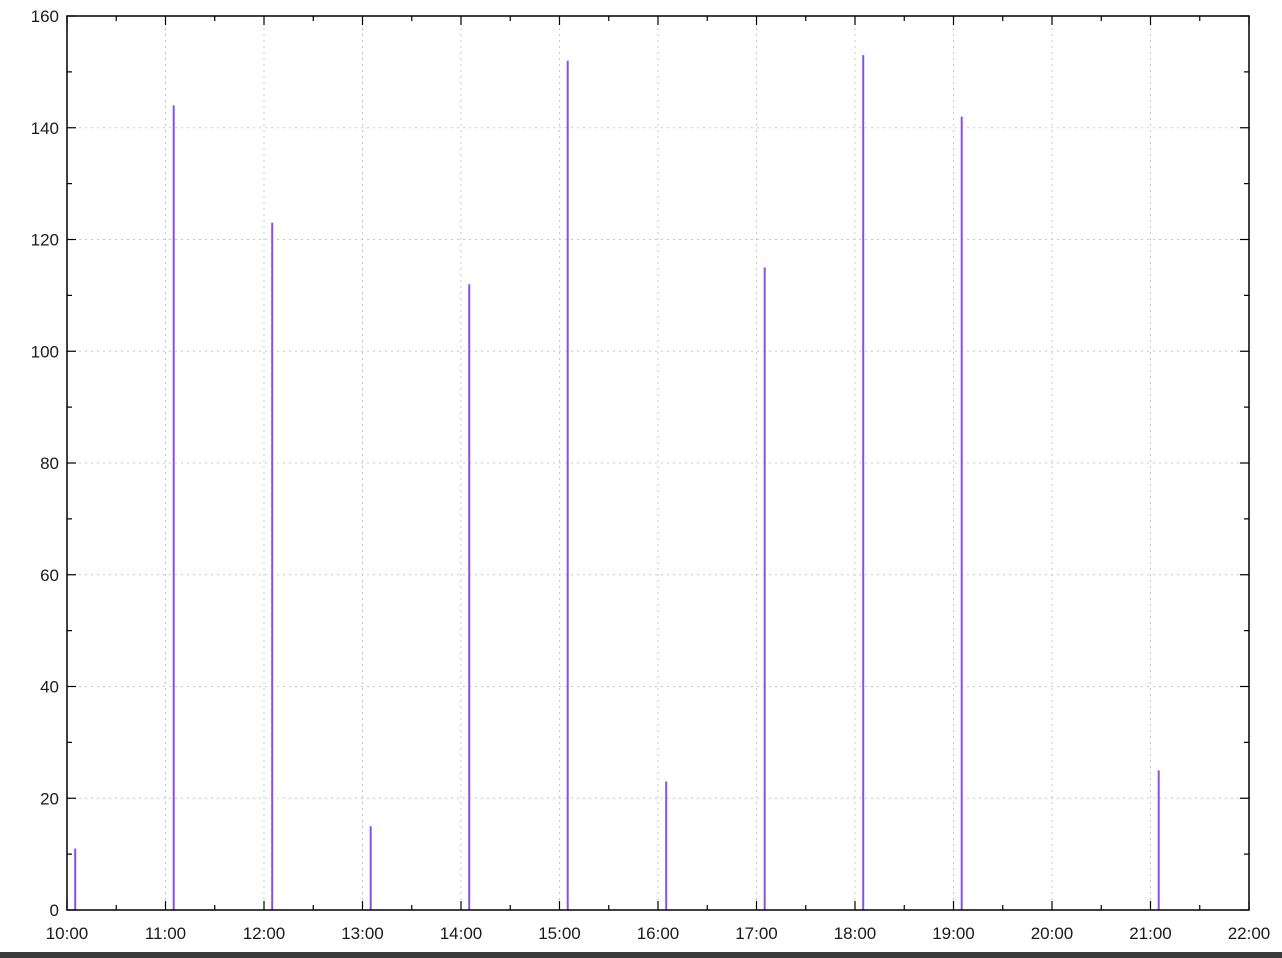 This screenshot has width=1282, height=958. What do you see at coordinates (49, 687) in the screenshot?
I see `y-tick-label: 40` at bounding box center [49, 687].